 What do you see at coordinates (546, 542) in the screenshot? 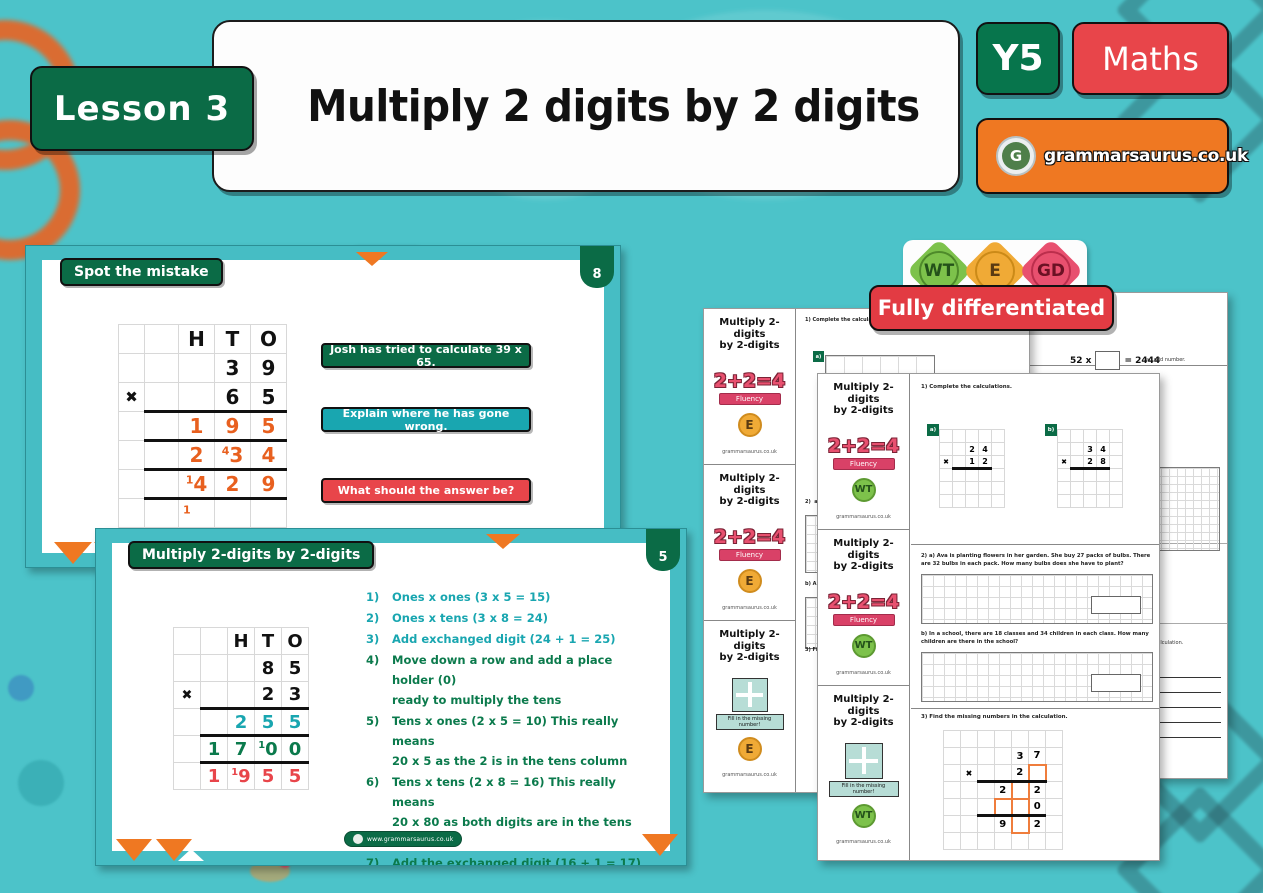
I see `decor-corner-triangles-top2` at bounding box center [546, 542].